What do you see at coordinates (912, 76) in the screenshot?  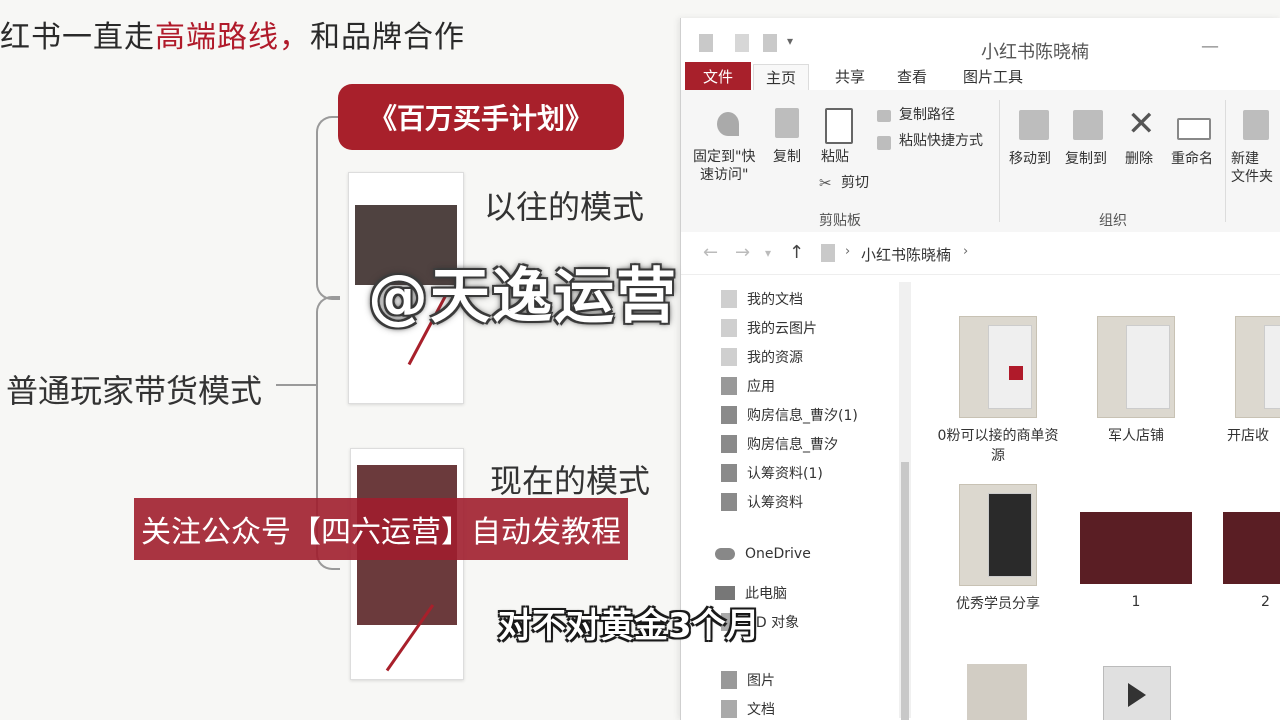 I see `tab-view: 查看` at bounding box center [912, 76].